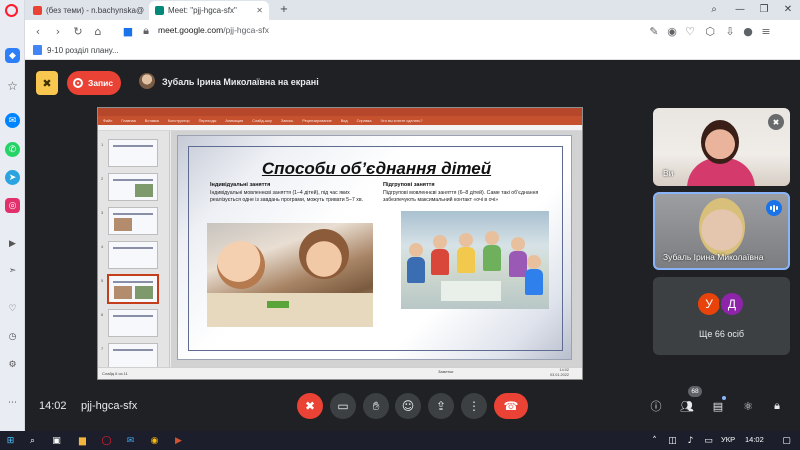  Describe the element at coordinates (146, 31) in the screenshot. I see `lock-icon: 🔒︎` at that location.